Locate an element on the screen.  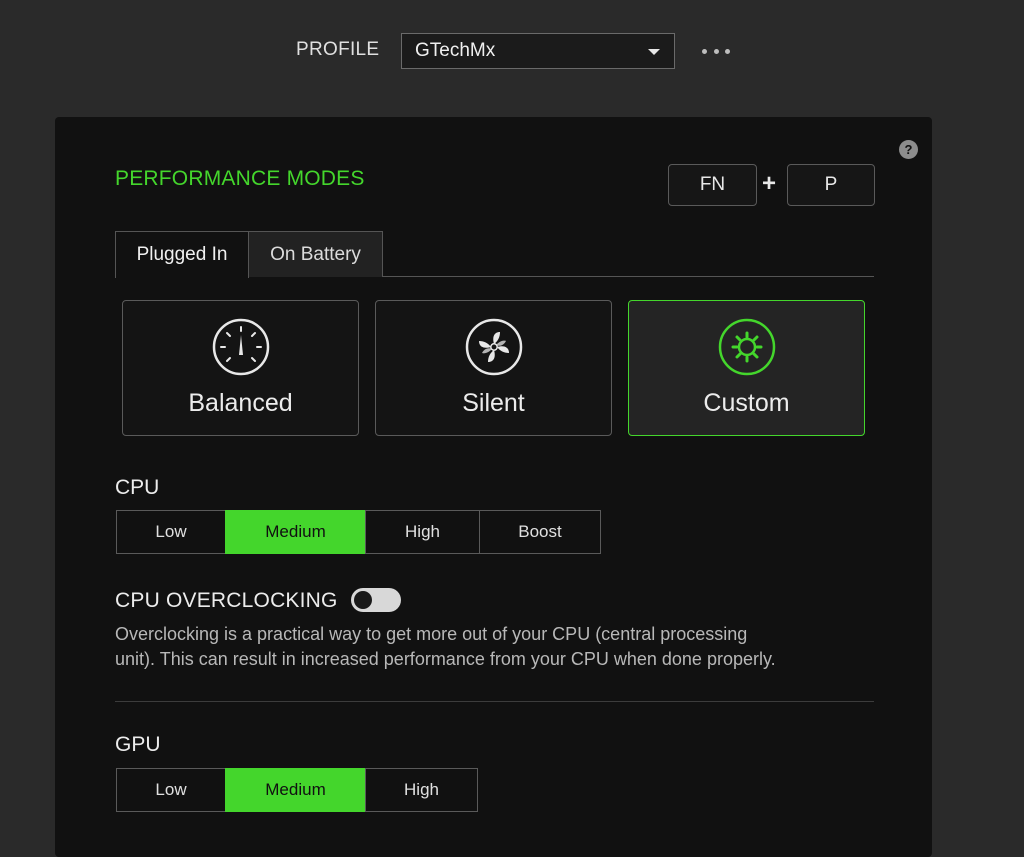
cpu-overclocking-title: CPU OVERCLOCKING is located at coordinates (226, 600).